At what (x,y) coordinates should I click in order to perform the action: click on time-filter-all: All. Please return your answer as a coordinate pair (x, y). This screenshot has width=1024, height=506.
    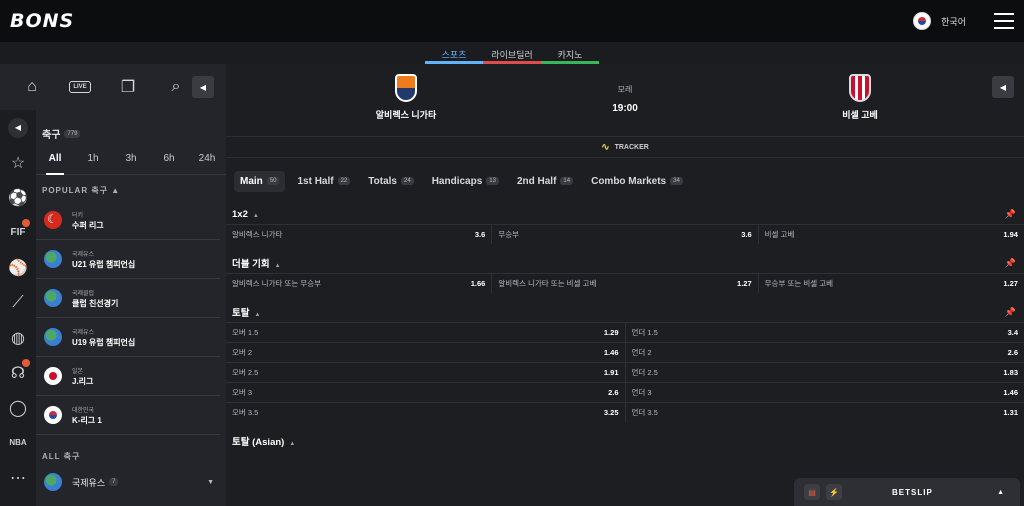
    Looking at the image, I should click on (55, 164).